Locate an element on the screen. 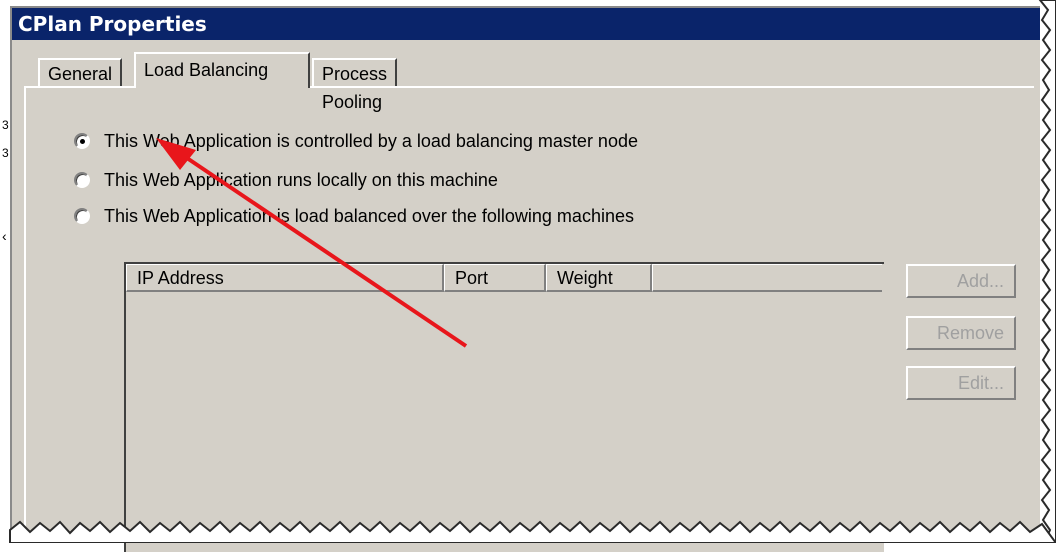 This screenshot has height=552, width=1056. radio-checked-icon is located at coordinates (82, 141).